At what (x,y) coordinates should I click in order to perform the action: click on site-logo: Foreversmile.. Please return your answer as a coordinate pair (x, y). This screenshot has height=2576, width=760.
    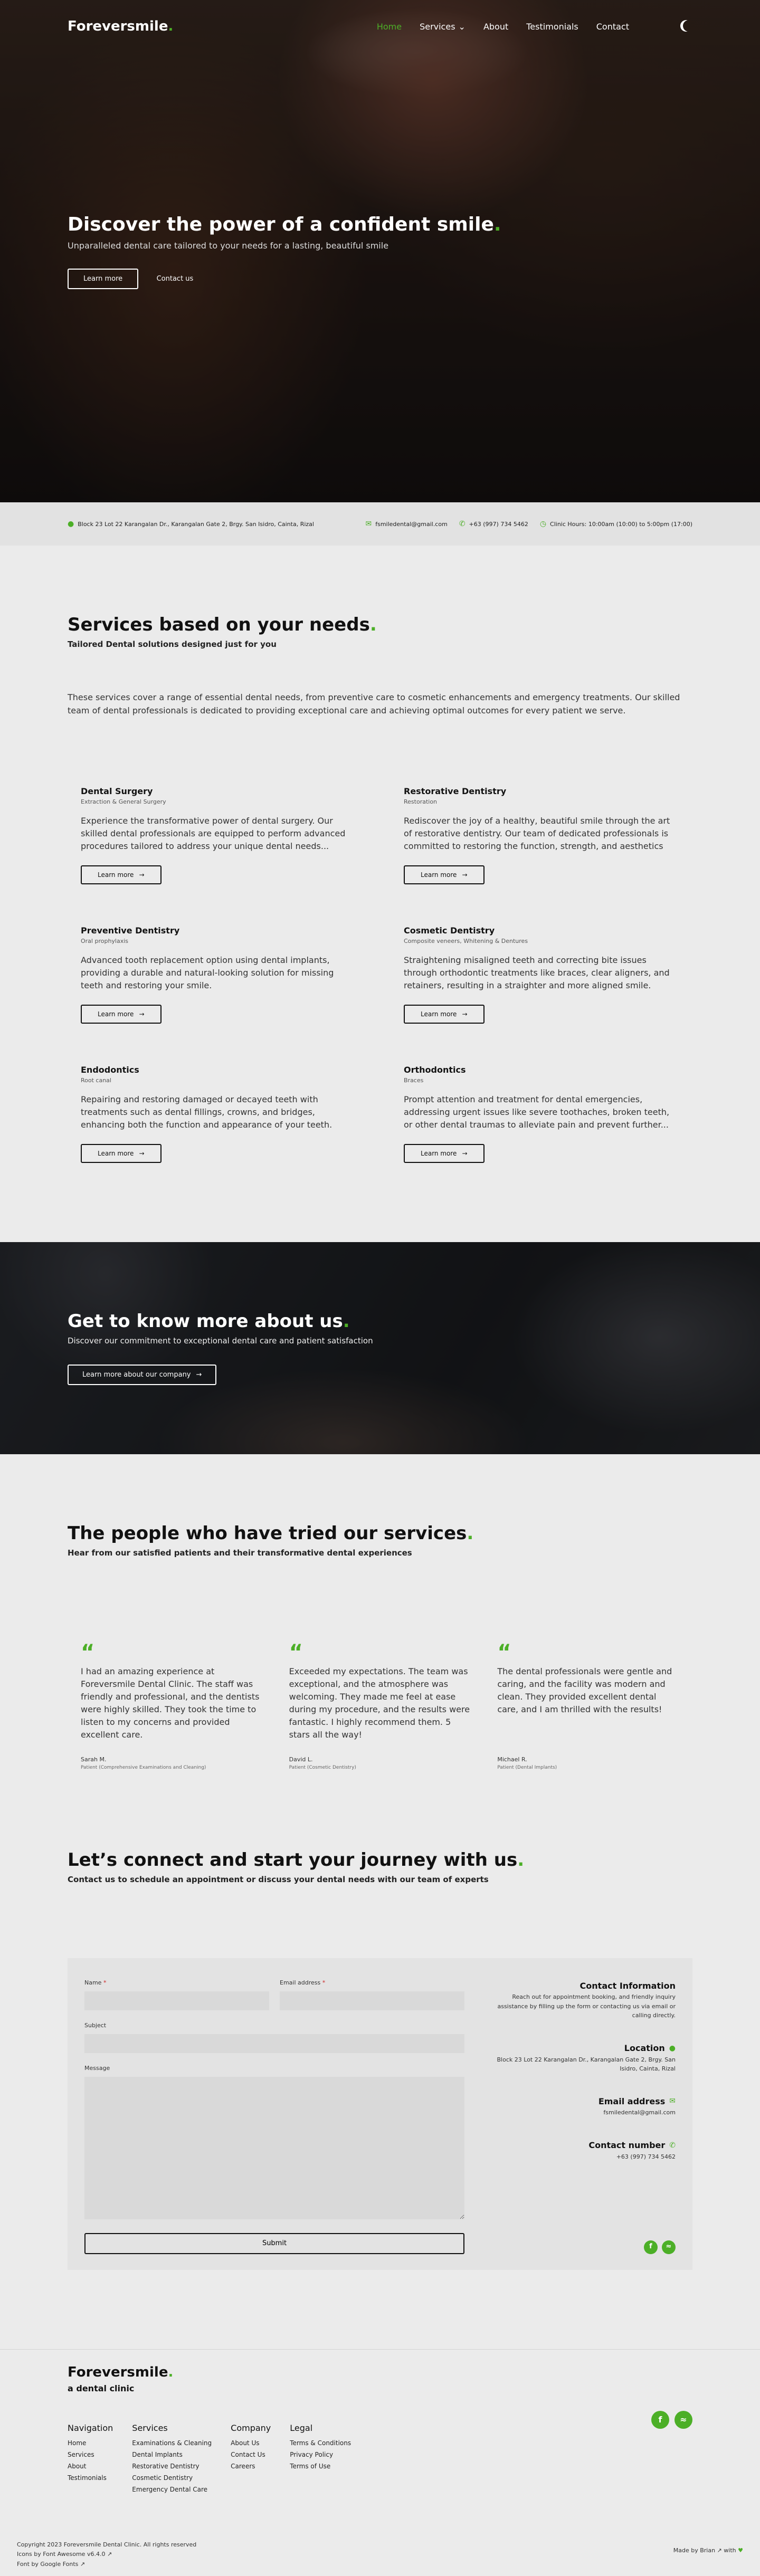
    Looking at the image, I should click on (120, 26).